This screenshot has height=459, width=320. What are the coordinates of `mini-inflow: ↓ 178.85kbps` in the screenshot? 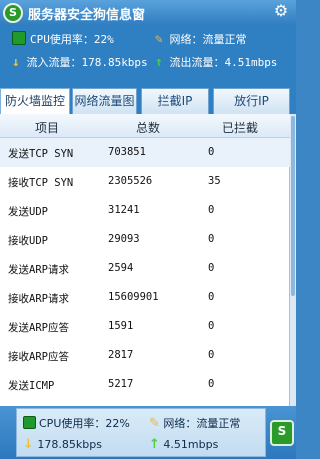 It's located at (62, 444).